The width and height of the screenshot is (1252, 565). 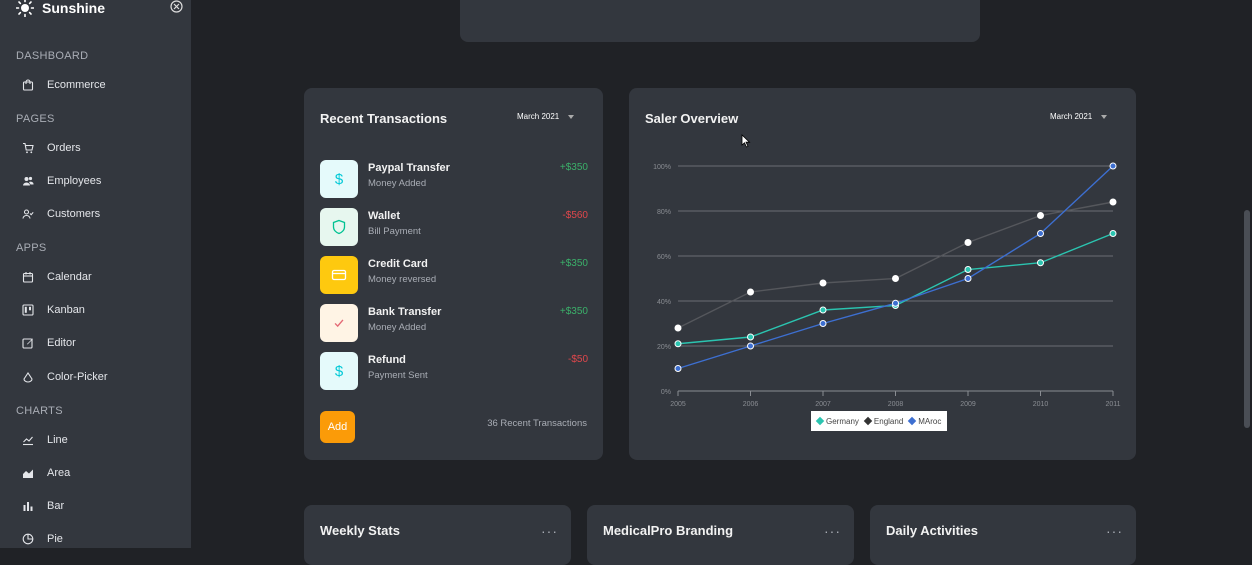 What do you see at coordinates (409, 168) in the screenshot?
I see `transaction-name: Paypal Transfer` at bounding box center [409, 168].